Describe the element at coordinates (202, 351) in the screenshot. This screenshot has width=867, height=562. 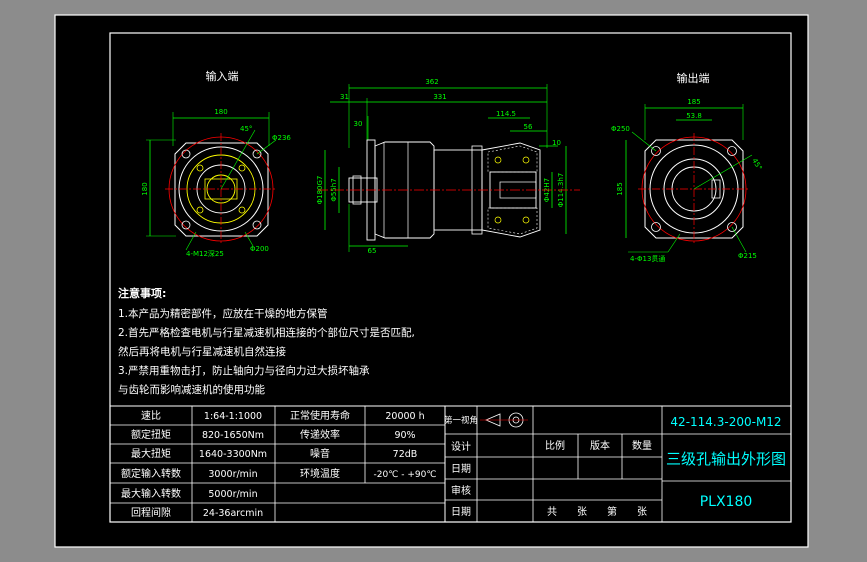
I see `notes-line-3: 然后再将电机与行星减速机自然连接` at that location.